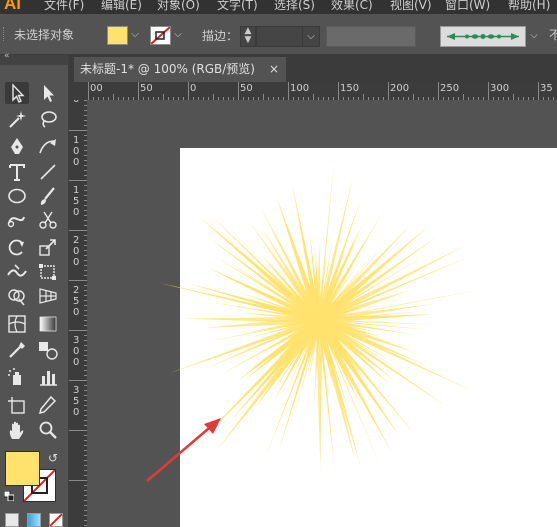 This screenshot has width=557, height=527. What do you see at coordinates (48, 377) in the screenshot?
I see `column-graph-tool-icon` at bounding box center [48, 377].